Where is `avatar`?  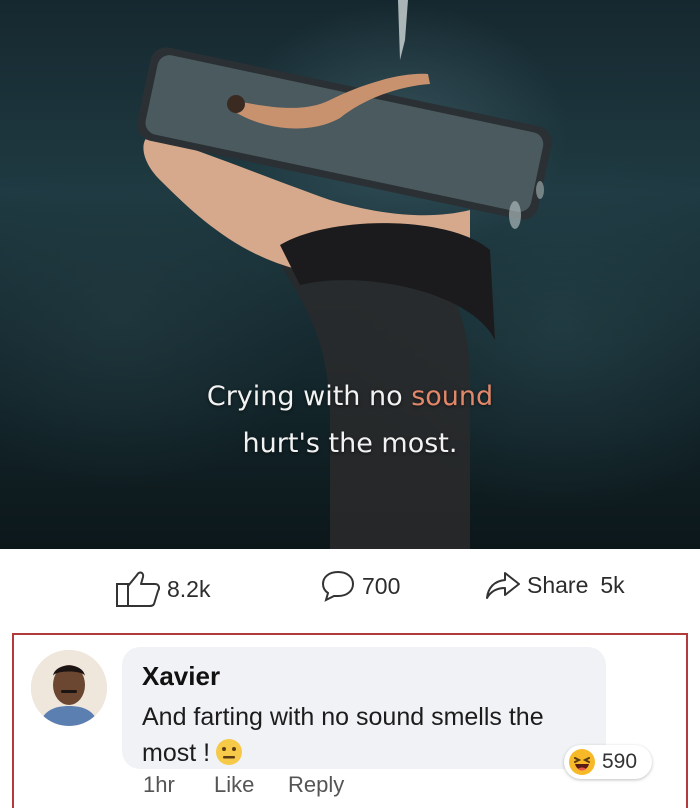
avatar is located at coordinates (69, 688).